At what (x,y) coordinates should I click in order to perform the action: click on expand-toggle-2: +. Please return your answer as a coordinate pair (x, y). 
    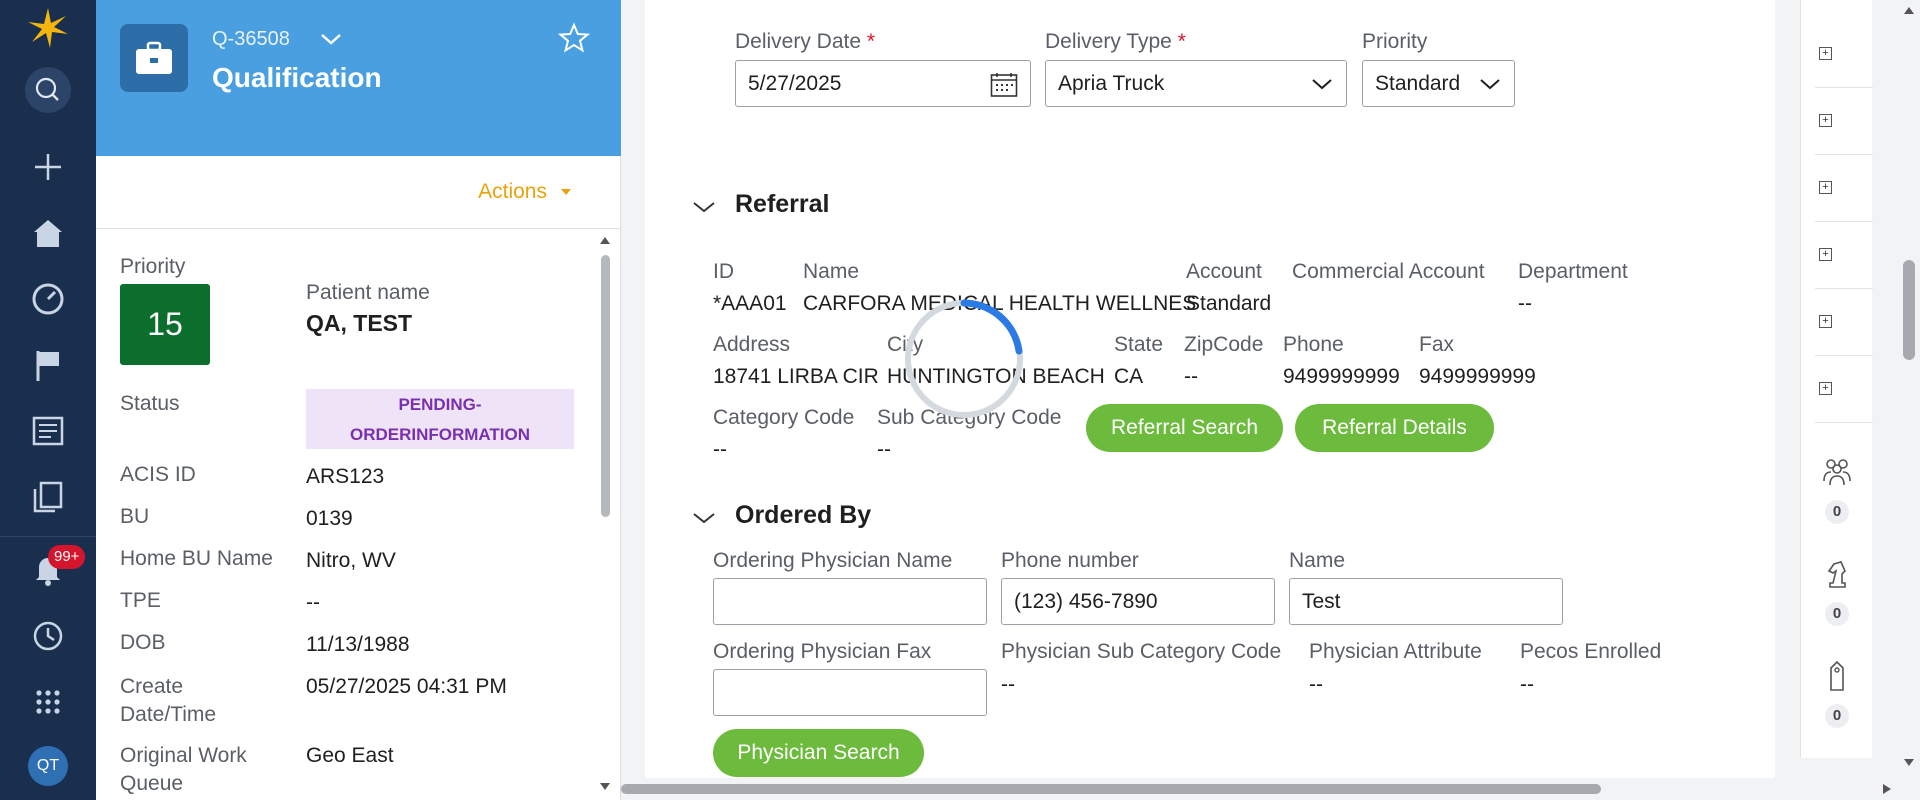
    Looking at the image, I should click on (1844, 121).